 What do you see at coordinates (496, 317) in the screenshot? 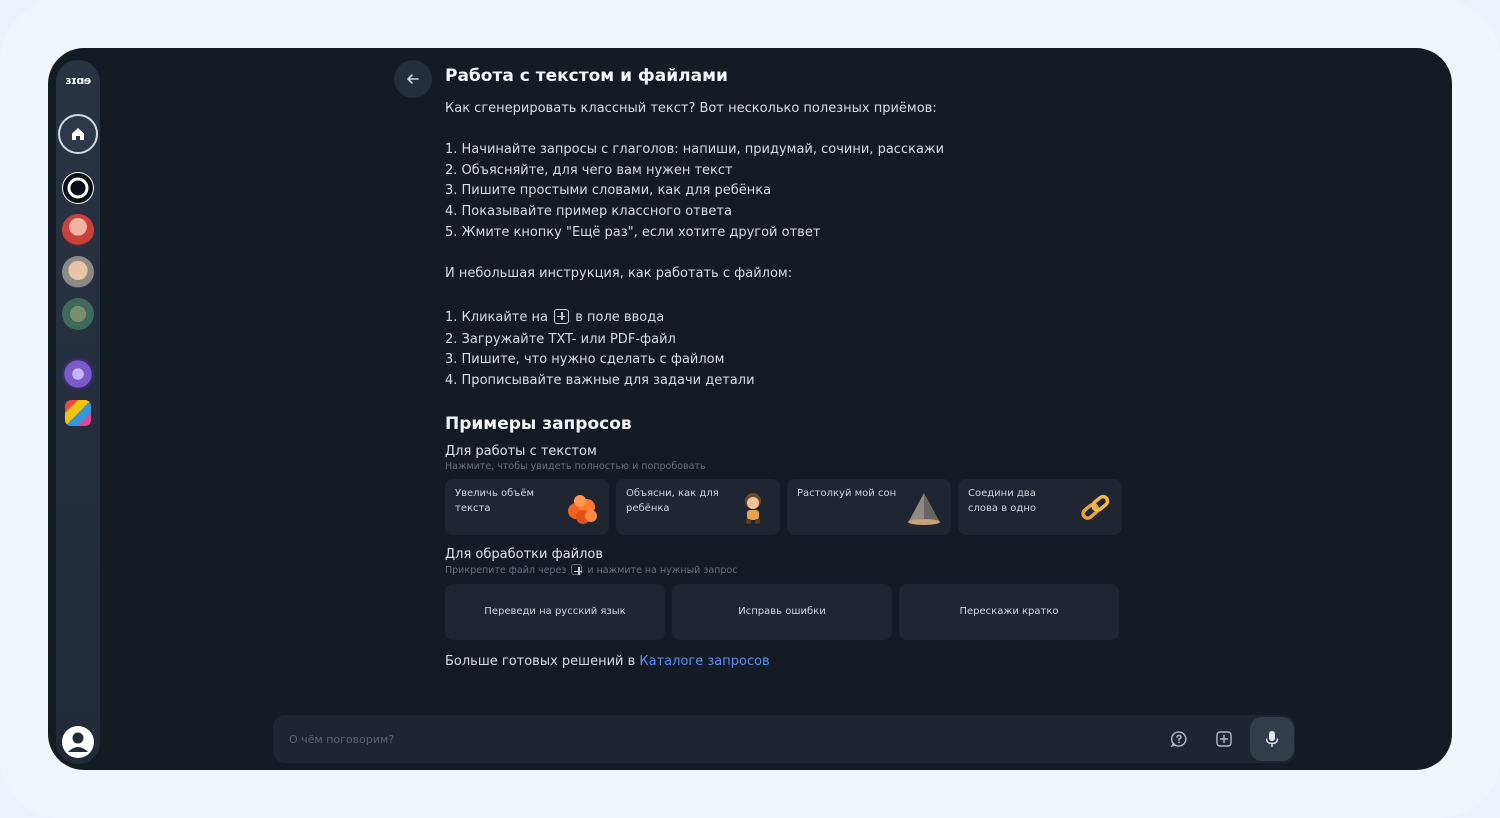
I see `step-text: 1. Кликайте на` at bounding box center [496, 317].